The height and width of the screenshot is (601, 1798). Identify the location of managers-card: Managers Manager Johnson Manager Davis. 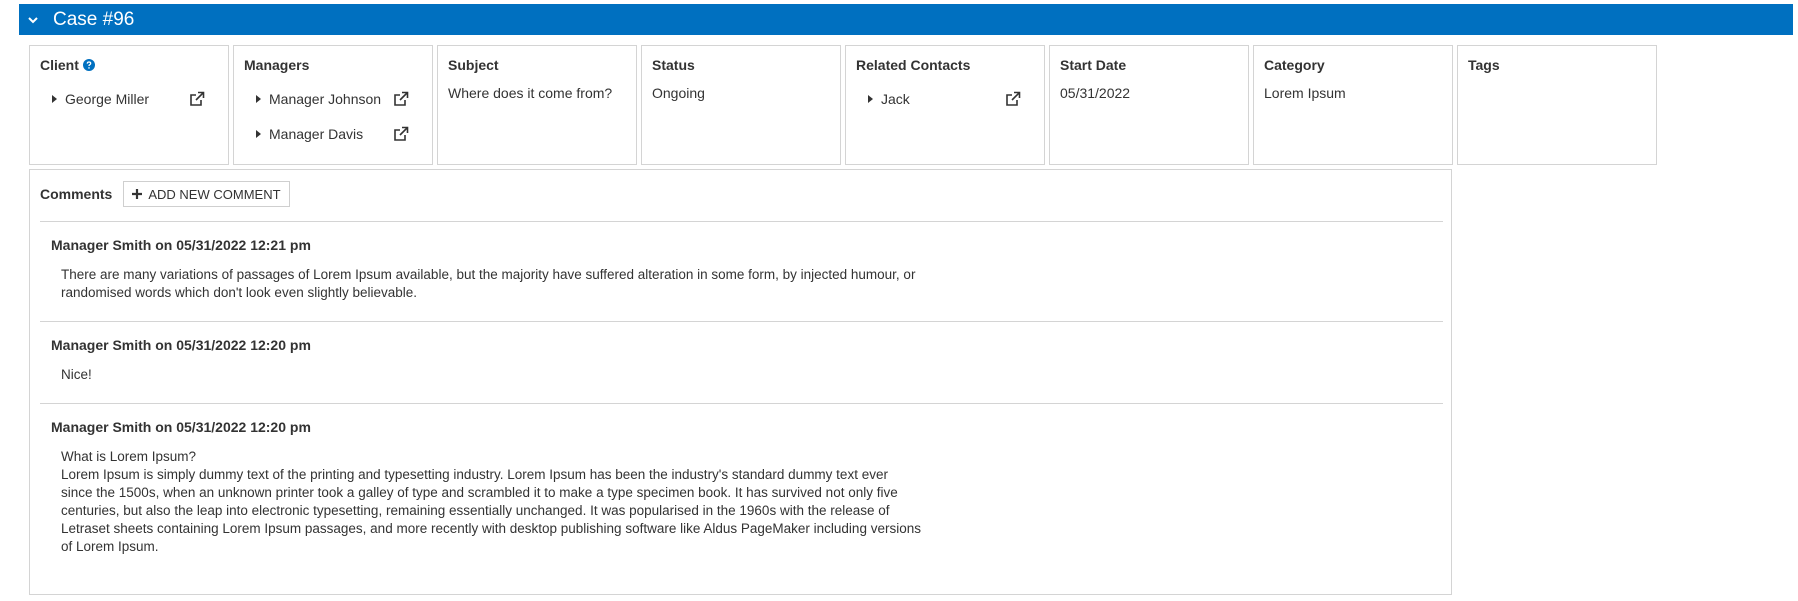
(333, 105).